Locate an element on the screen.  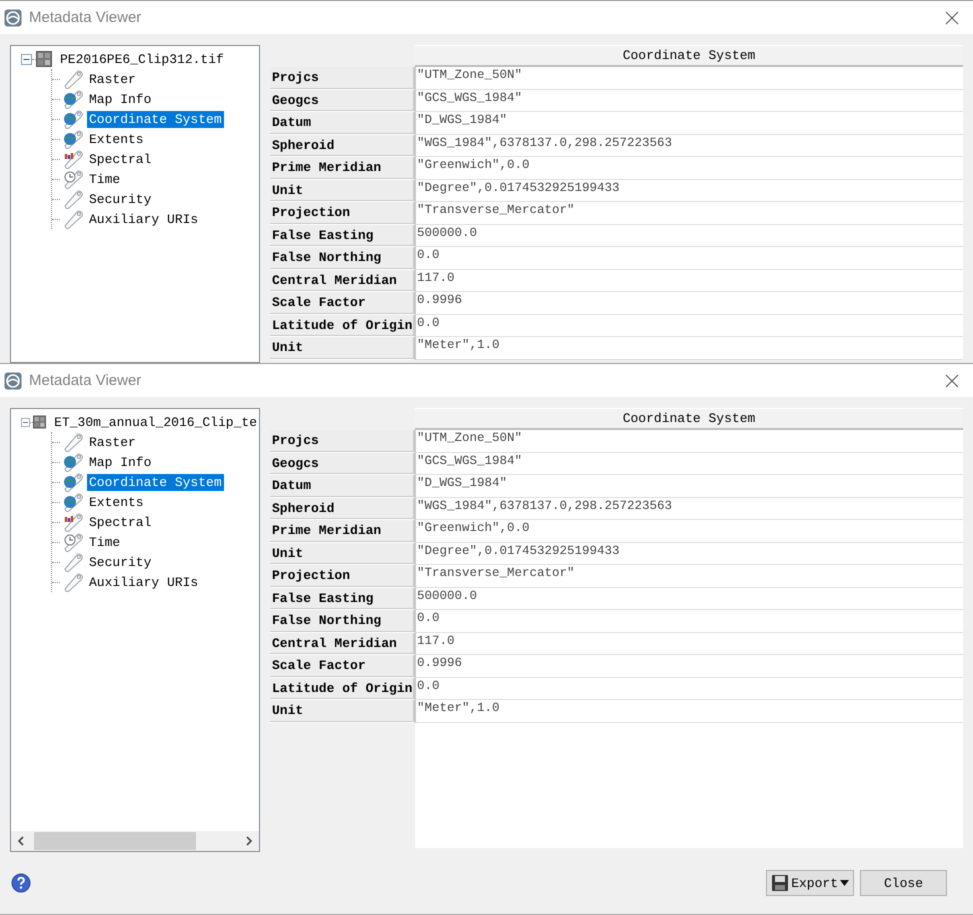
caret-icon is located at coordinates (844, 883).